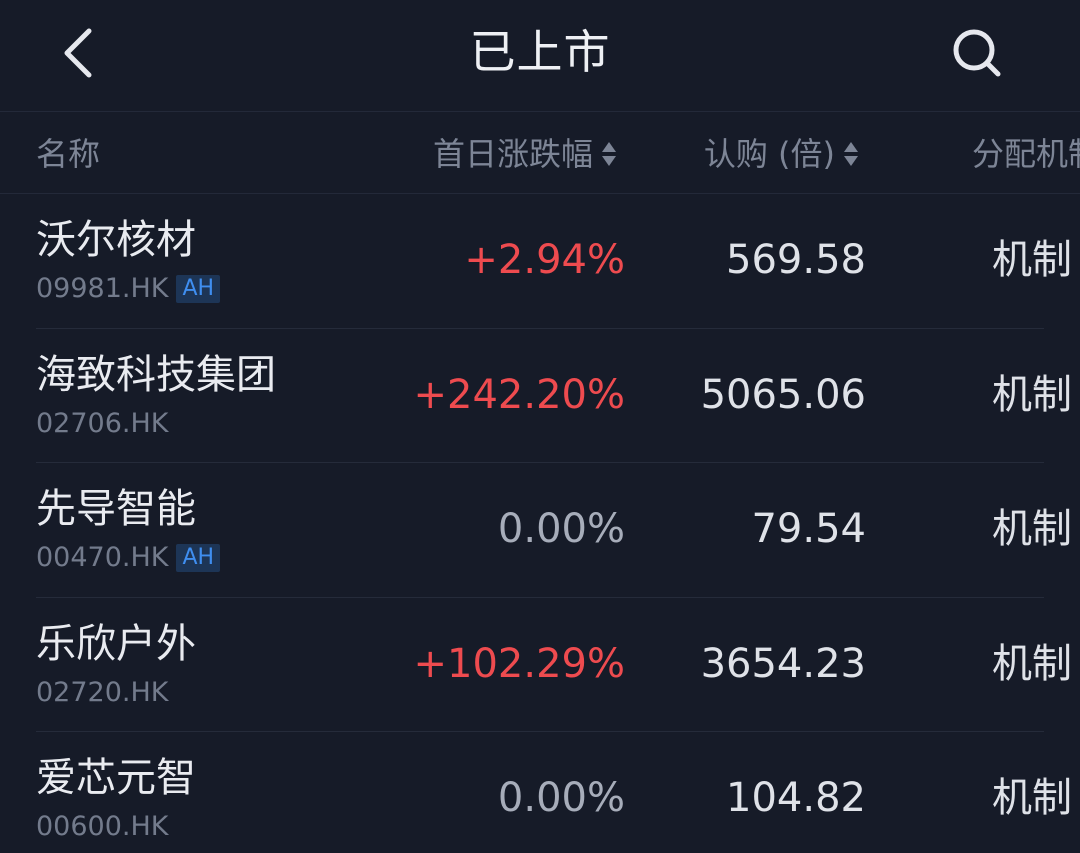 This screenshot has width=1080, height=853. I want to click on subscription-multiple: 79.54, so click(808, 529).